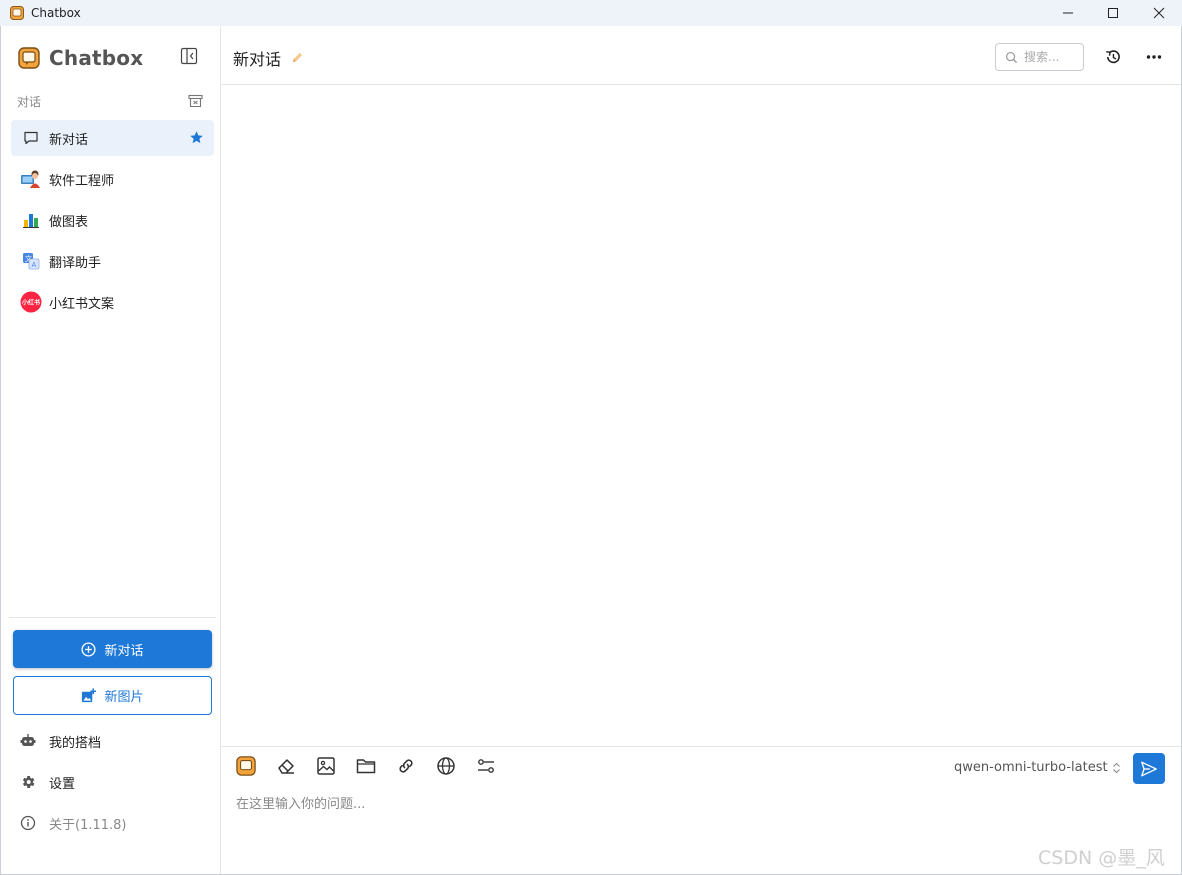  Describe the element at coordinates (1011, 57) in the screenshot. I see `search-icon` at that location.